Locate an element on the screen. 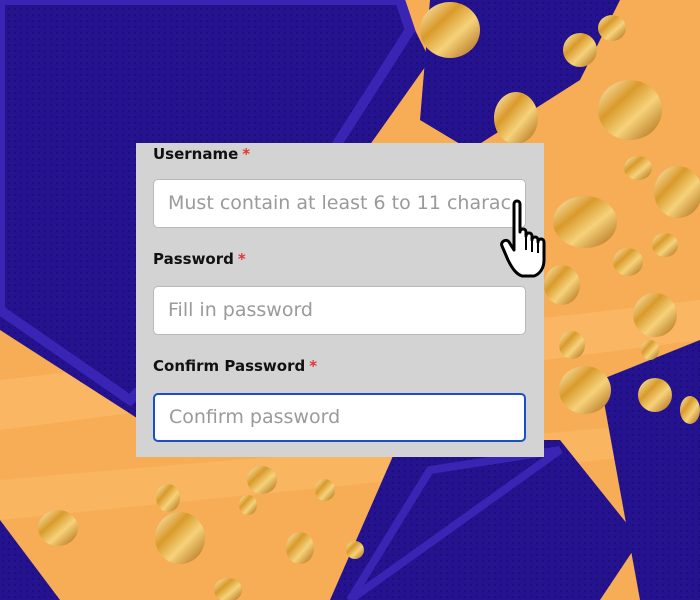  confirm-password-input: Confirm password is located at coordinates (339, 417).